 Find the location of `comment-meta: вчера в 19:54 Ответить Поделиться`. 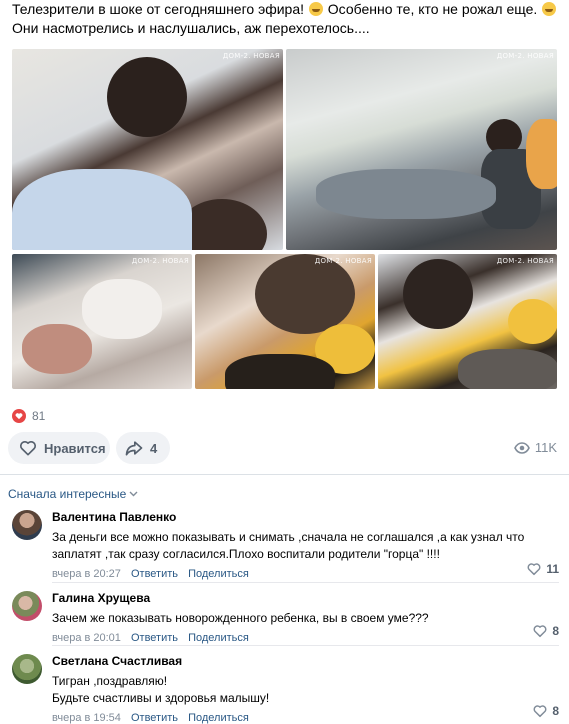

comment-meta: вчера в 19:54 Ответить Поделиться is located at coordinates (305, 717).